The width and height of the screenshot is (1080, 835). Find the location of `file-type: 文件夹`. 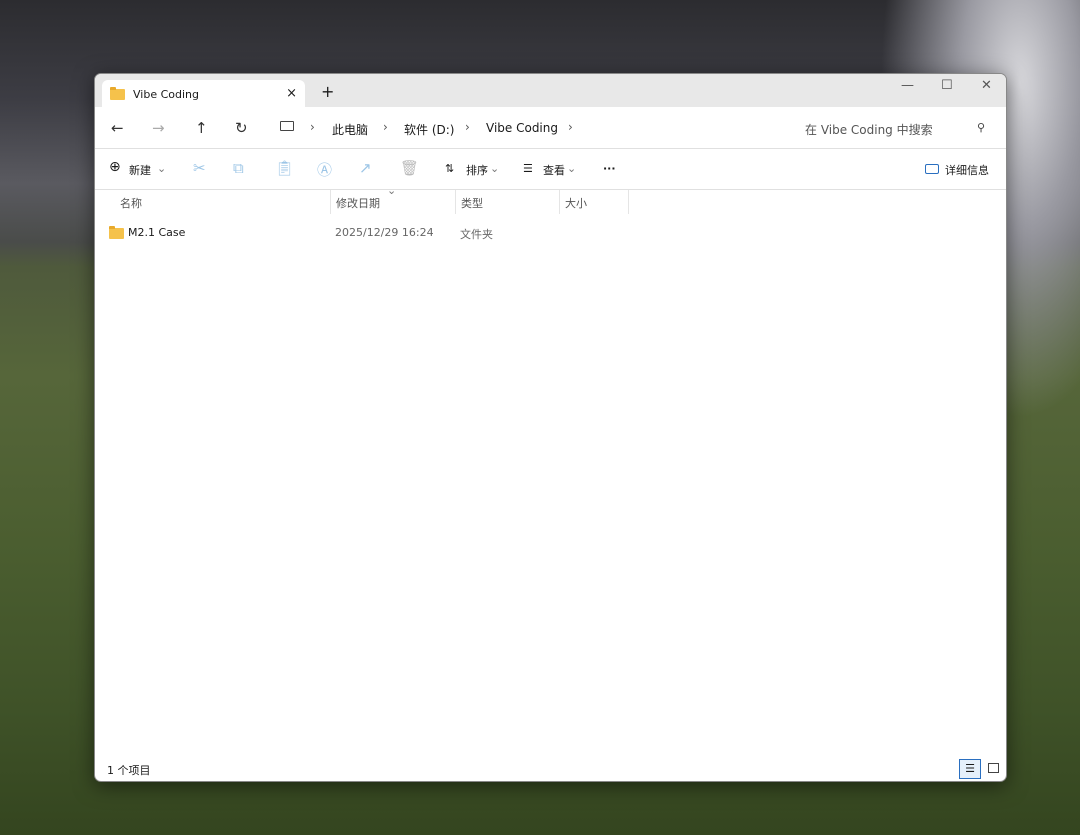

file-type: 文件夹 is located at coordinates (476, 234).